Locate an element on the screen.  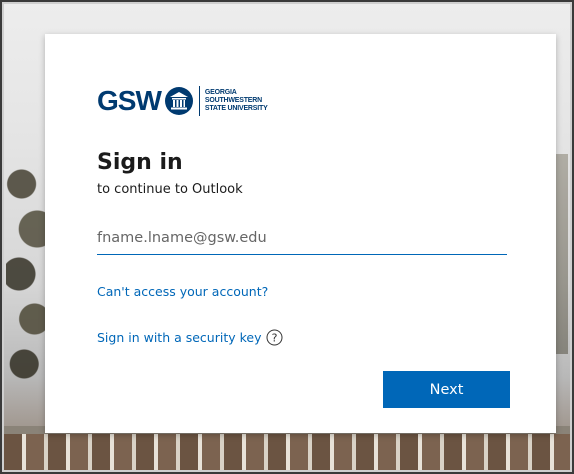
cant-access-account-link: Can't access your account? is located at coordinates (182, 291).